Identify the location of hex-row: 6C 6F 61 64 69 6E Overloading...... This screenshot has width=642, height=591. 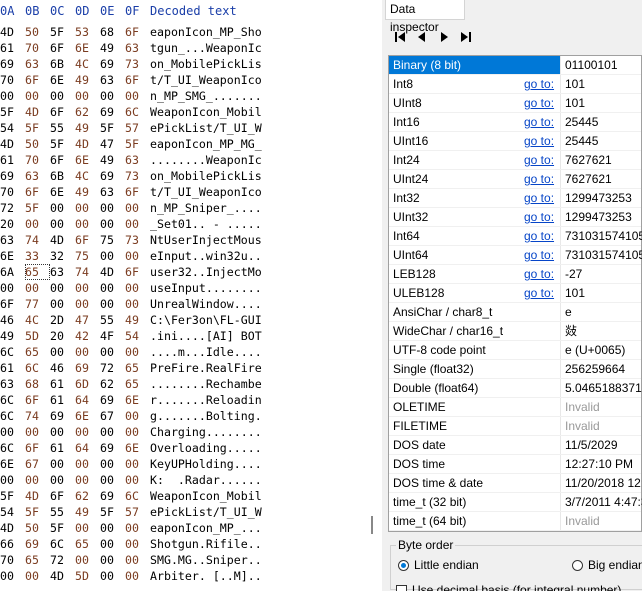
(131, 448).